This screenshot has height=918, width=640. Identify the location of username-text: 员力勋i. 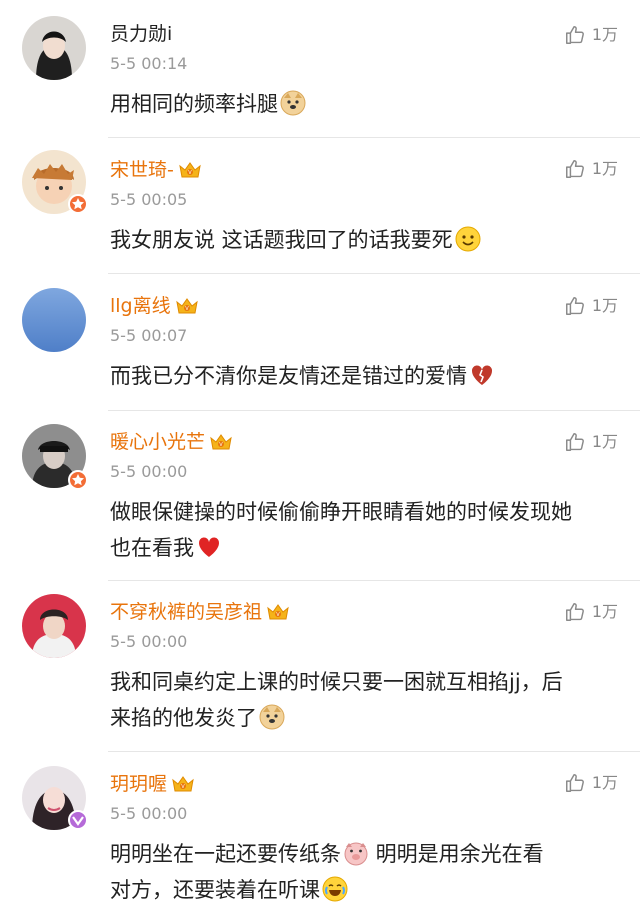
(141, 34).